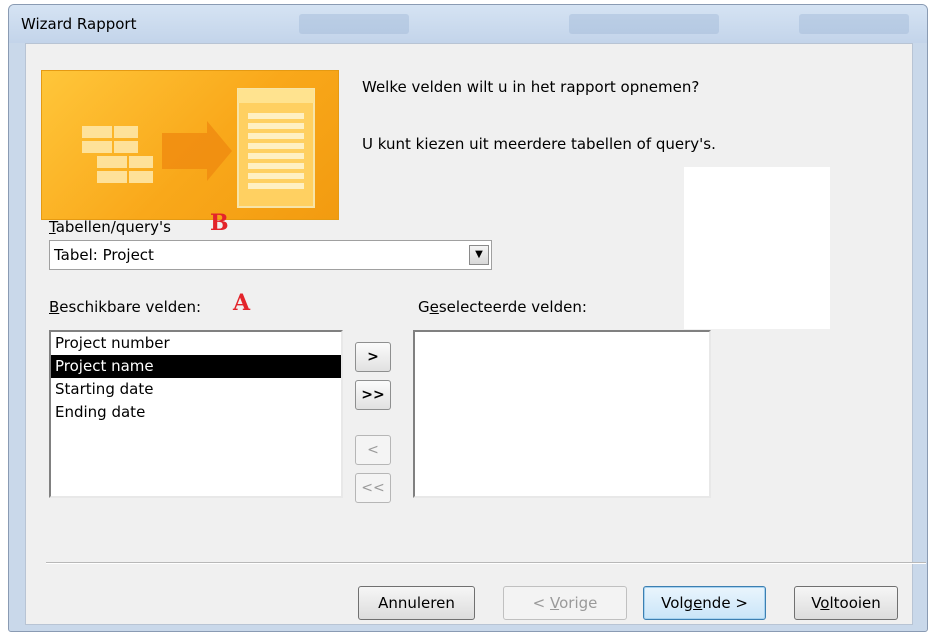 This screenshot has width=933, height=637. Describe the element at coordinates (270, 255) in the screenshot. I see `tables-combobox: Tabel: Project ▼` at that location.